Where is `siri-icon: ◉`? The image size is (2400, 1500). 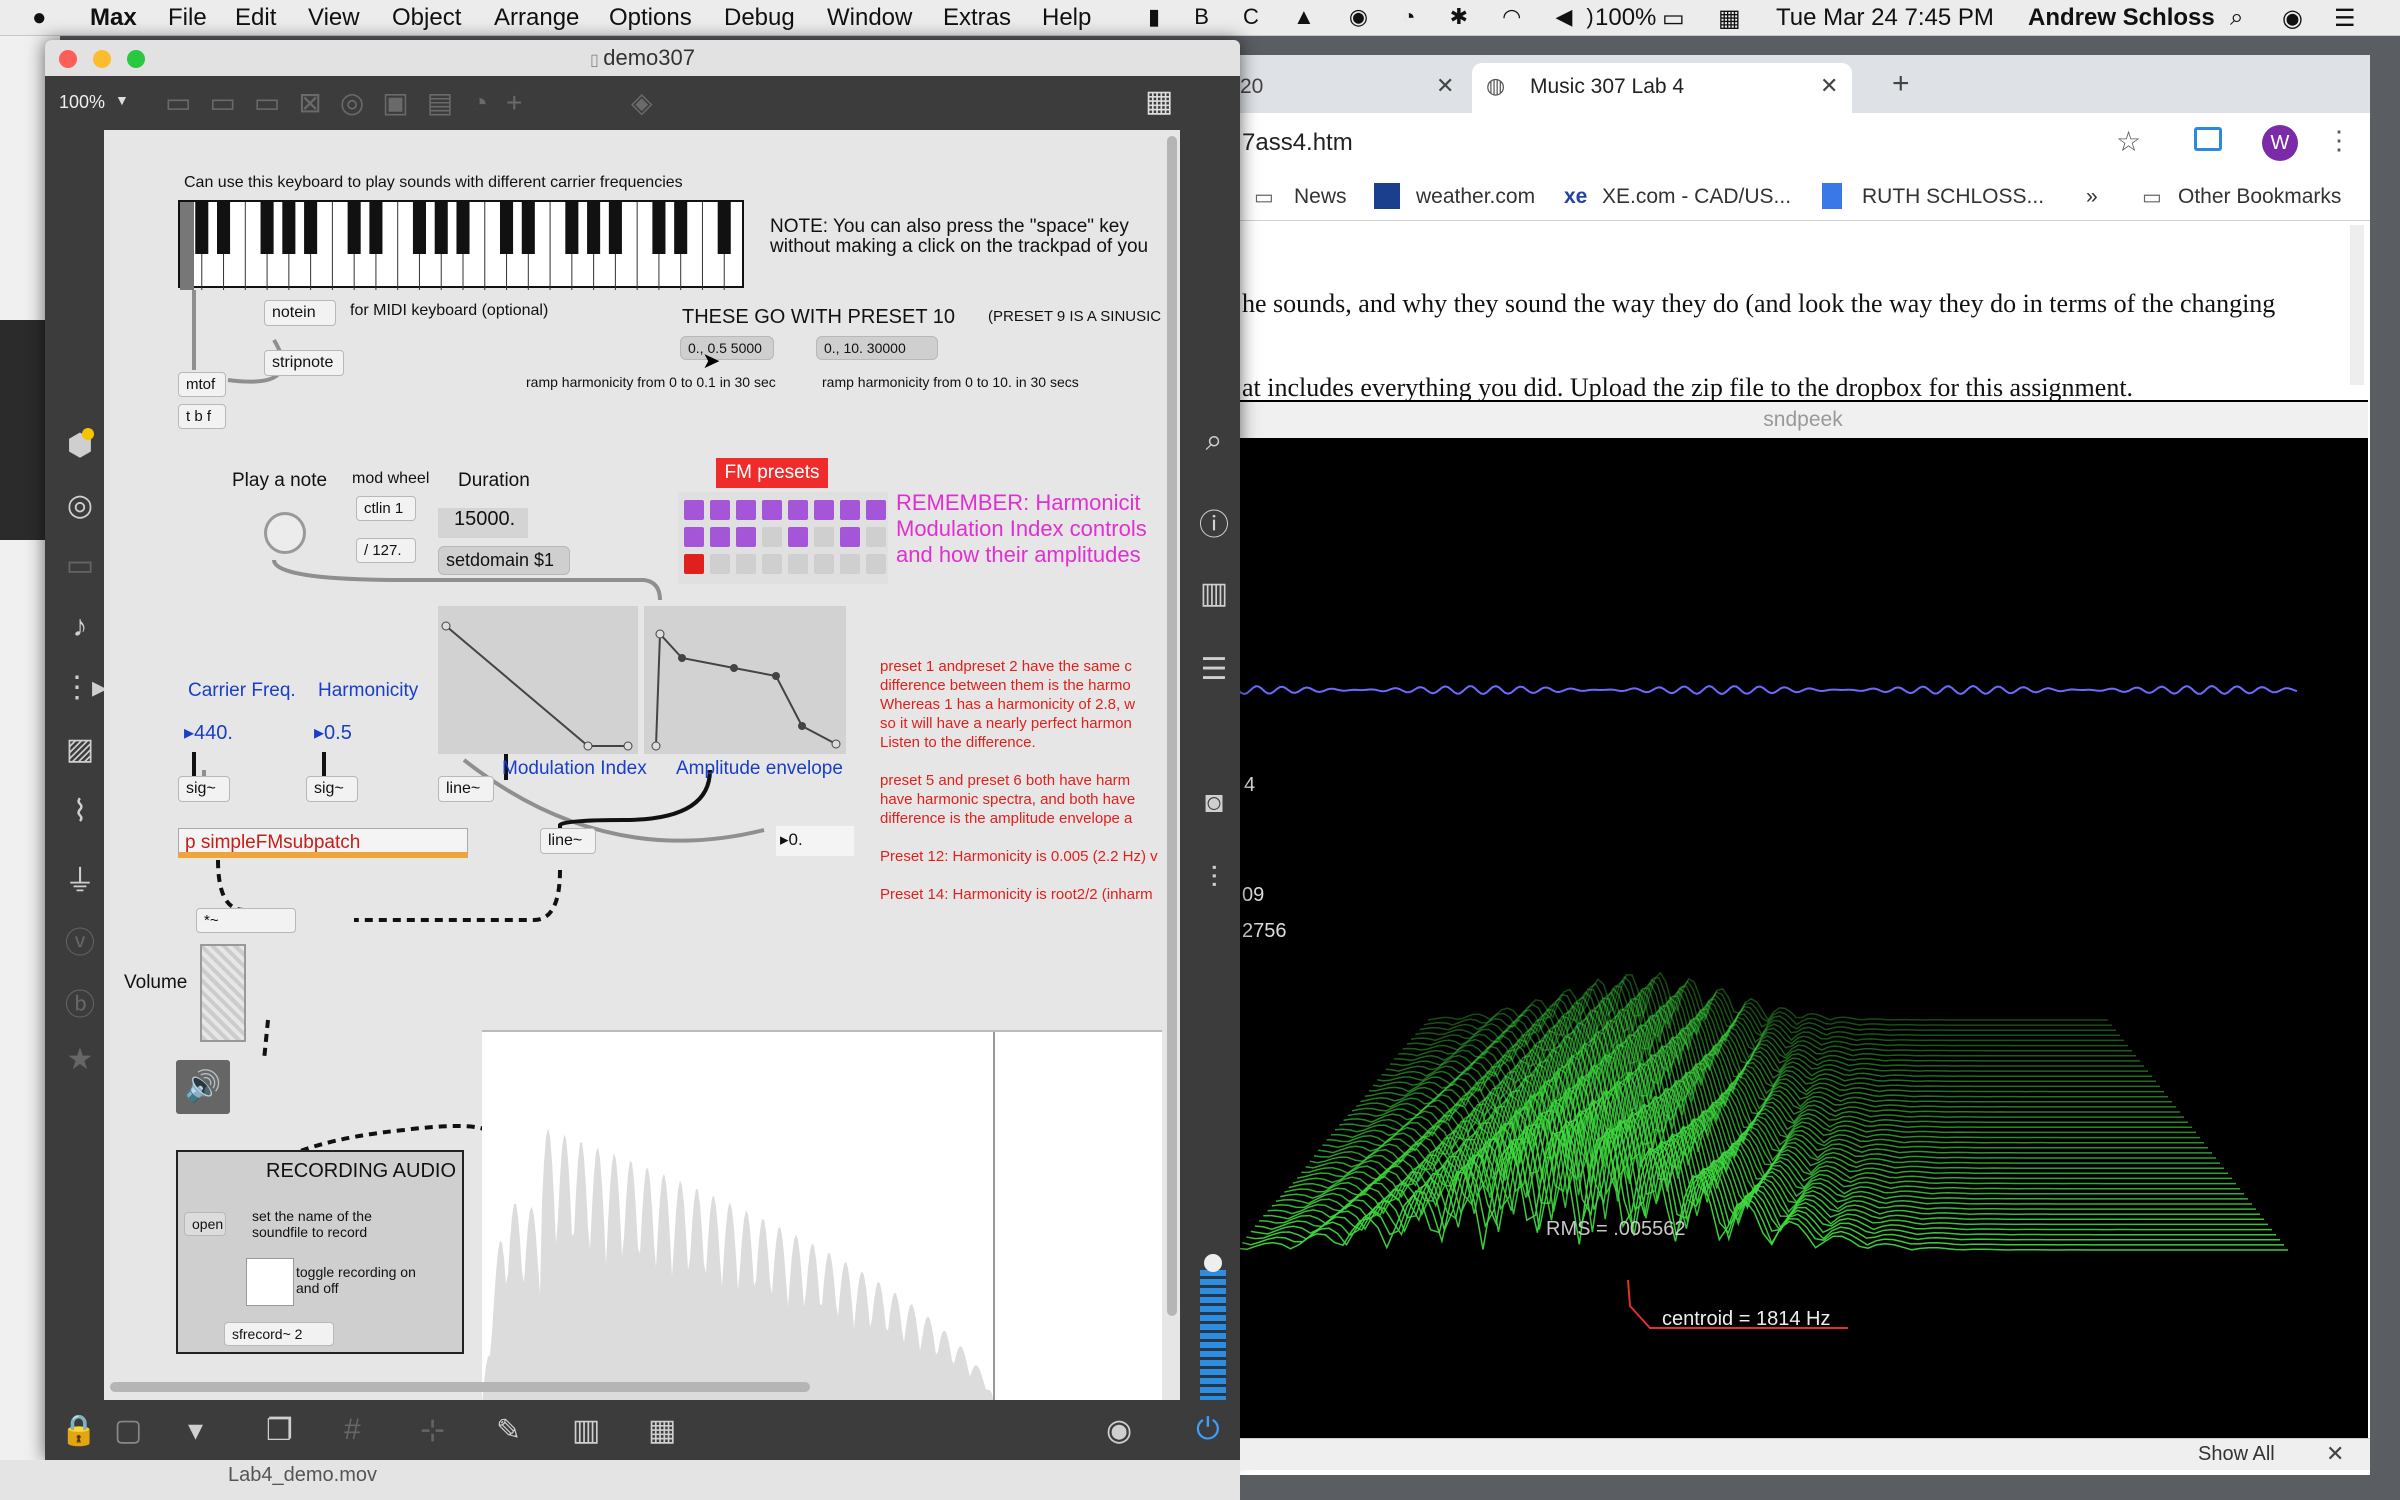
siri-icon: ◉ is located at coordinates (2292, 18).